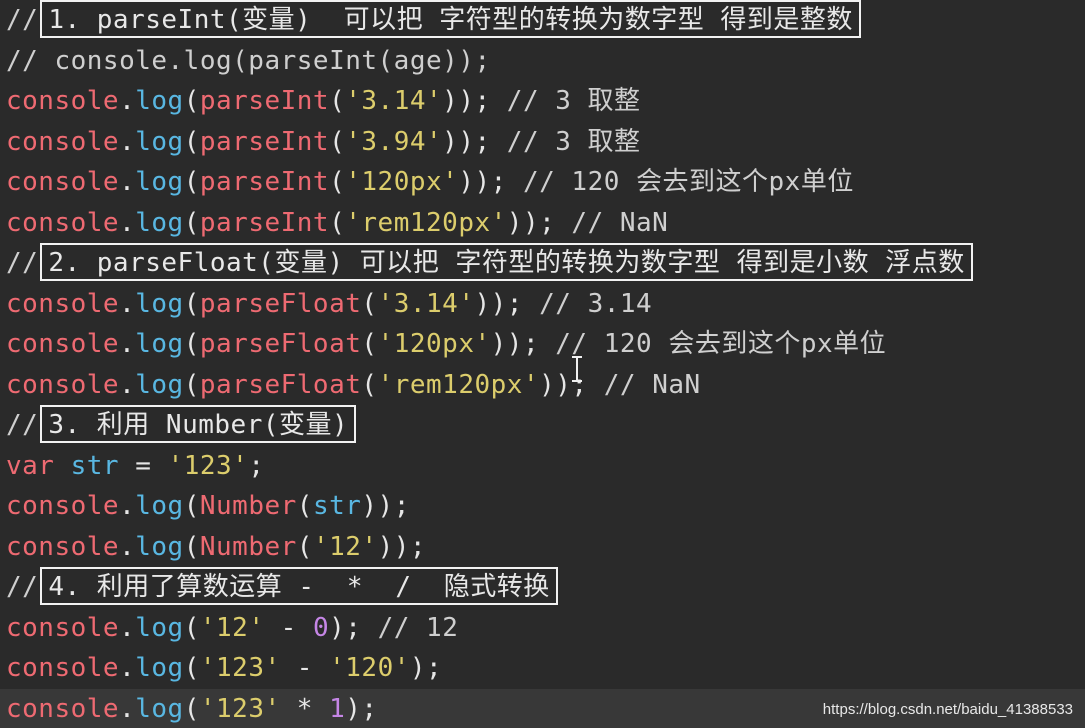 The image size is (1085, 728). What do you see at coordinates (321, 627) in the screenshot?
I see `code-token-number: 0` at bounding box center [321, 627].